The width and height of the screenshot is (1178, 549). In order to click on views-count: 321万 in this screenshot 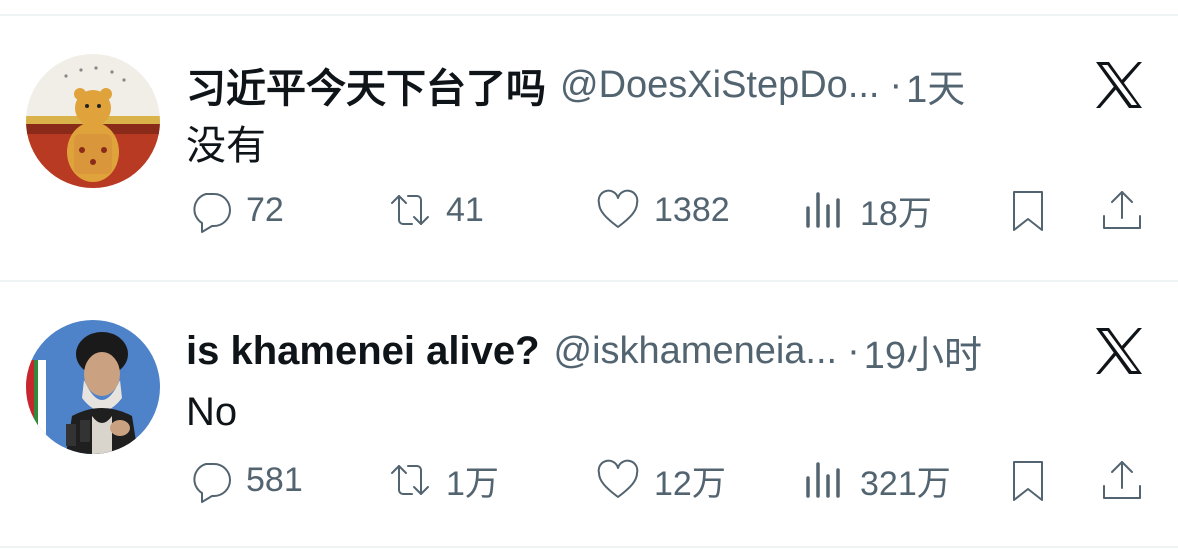, I will do `click(905, 483)`.